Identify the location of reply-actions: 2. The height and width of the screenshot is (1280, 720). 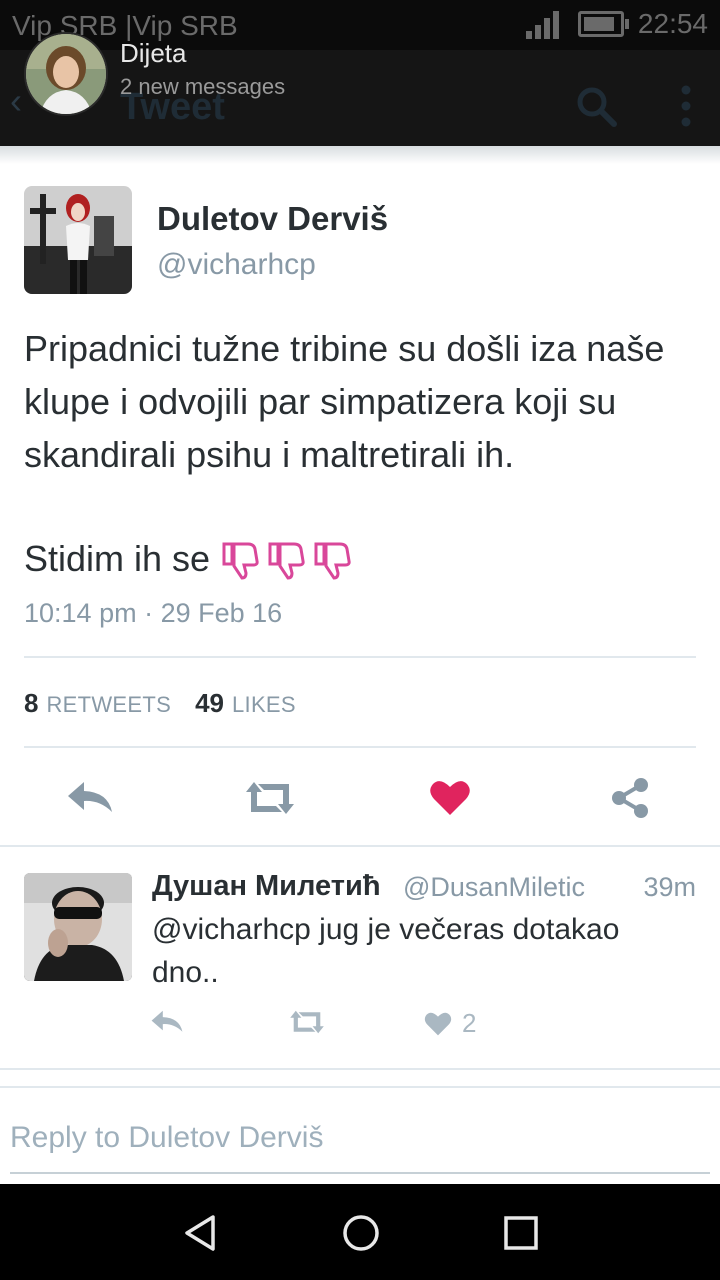
(360, 1026).